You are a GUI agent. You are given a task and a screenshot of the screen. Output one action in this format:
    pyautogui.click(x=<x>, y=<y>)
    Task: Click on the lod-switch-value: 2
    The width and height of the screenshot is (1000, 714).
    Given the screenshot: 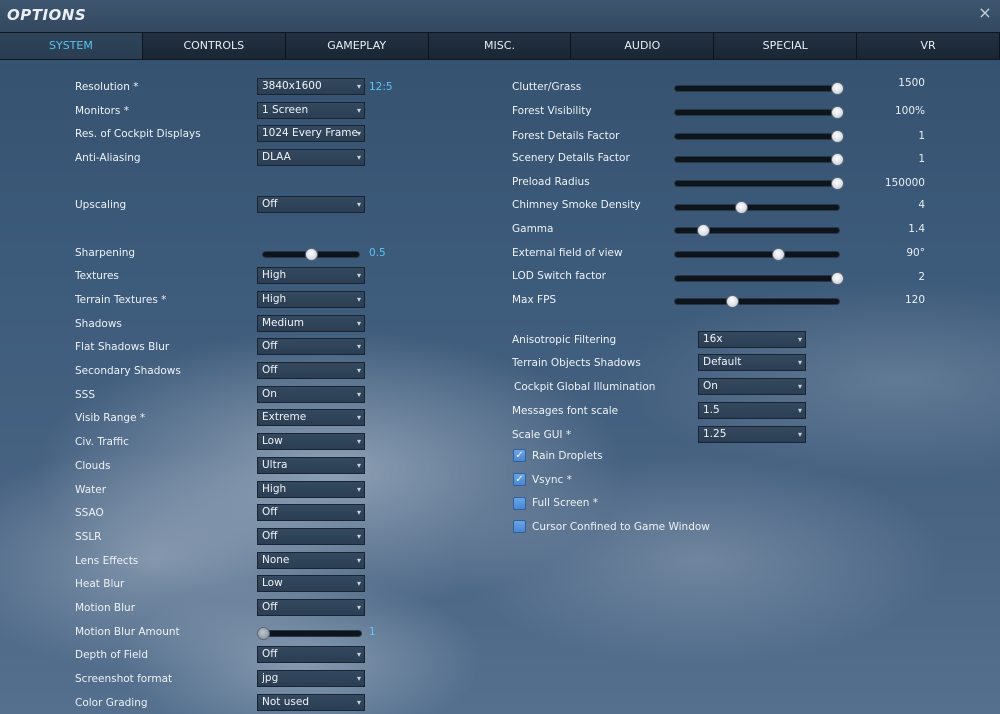 What is the action you would take?
    pyautogui.click(x=921, y=277)
    